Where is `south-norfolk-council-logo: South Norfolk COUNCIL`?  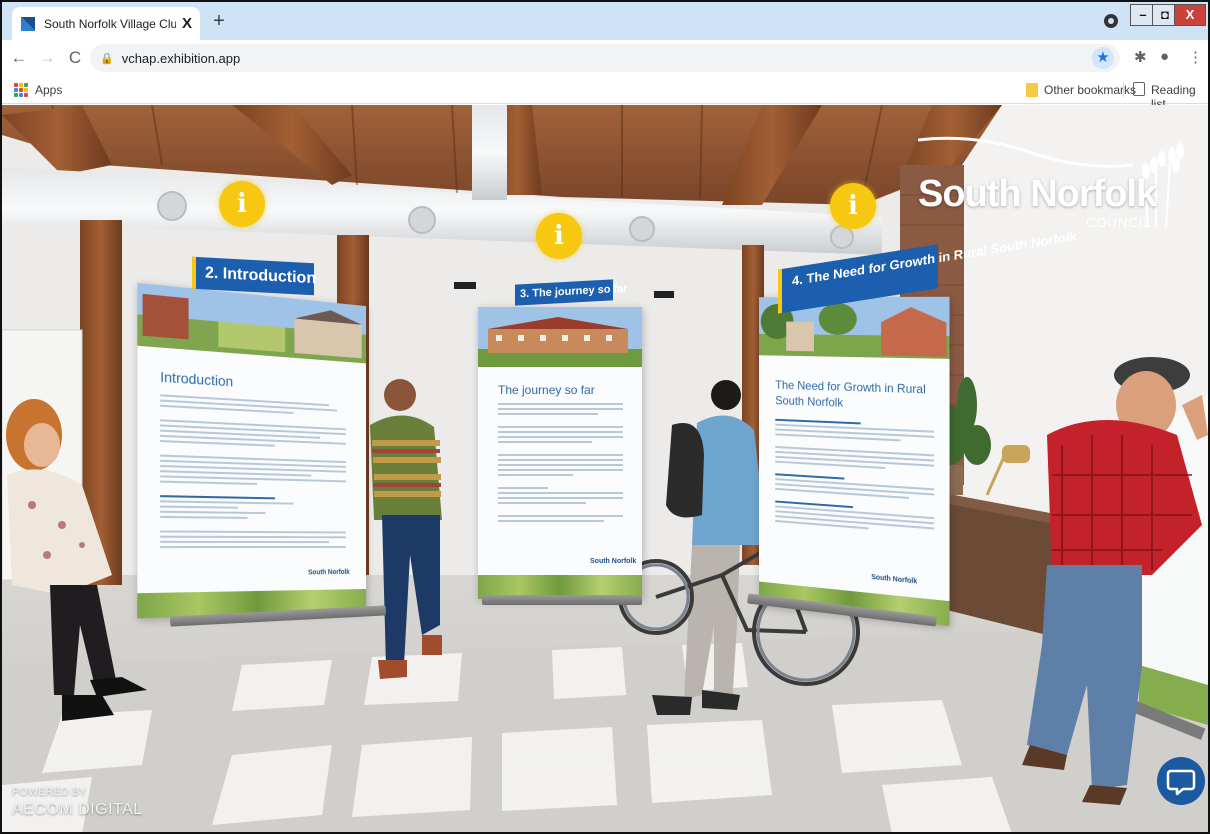 south-norfolk-council-logo: South Norfolk COUNCIL is located at coordinates (1058, 183).